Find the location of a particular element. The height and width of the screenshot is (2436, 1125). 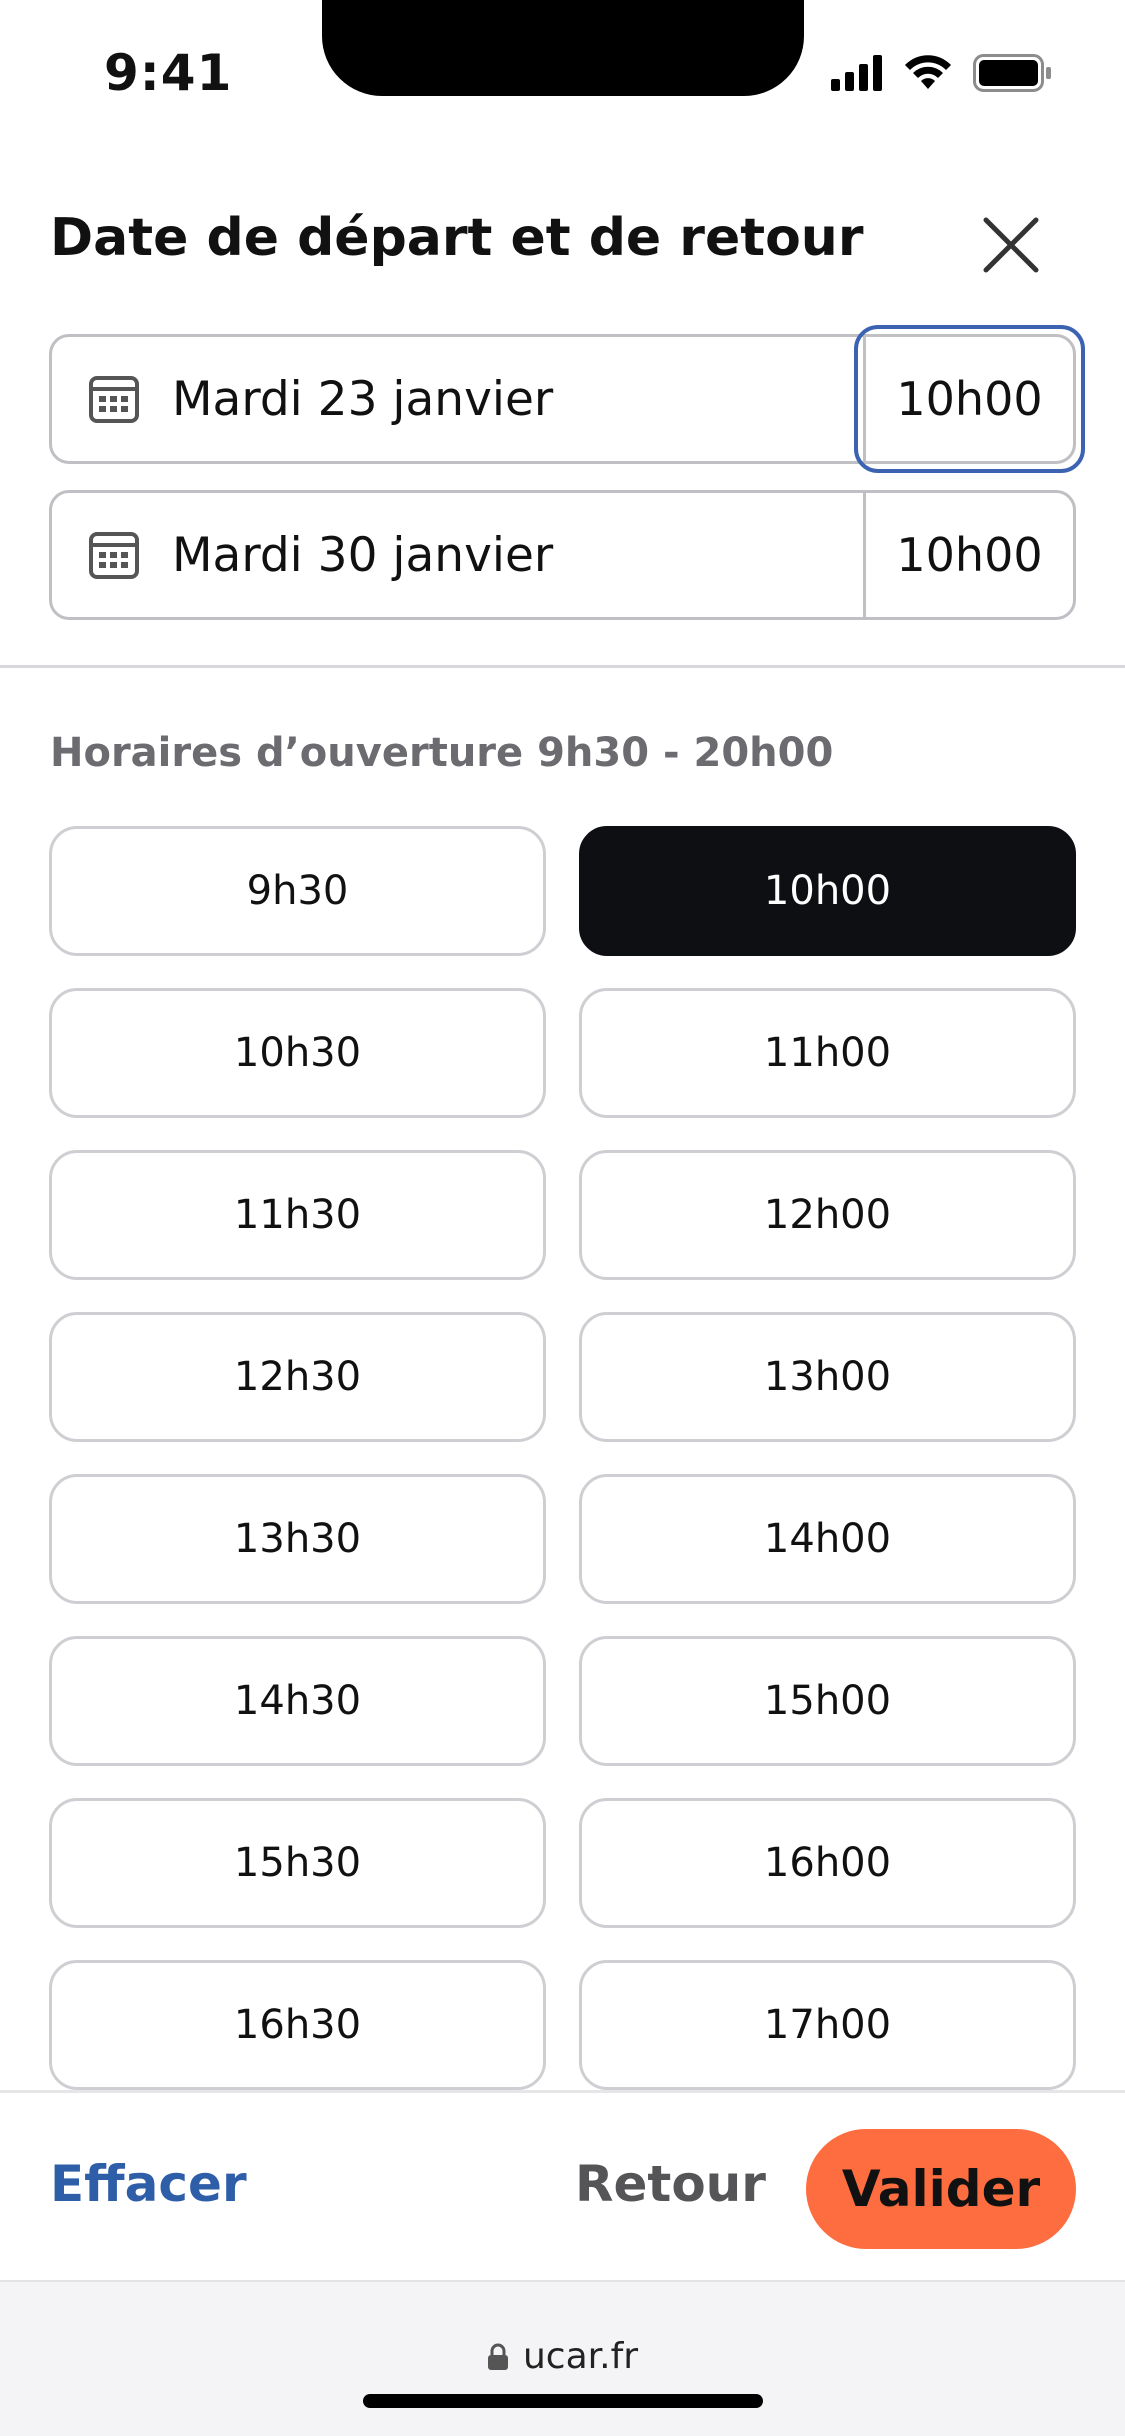

time-slot: 14h30 is located at coordinates (297, 1701).